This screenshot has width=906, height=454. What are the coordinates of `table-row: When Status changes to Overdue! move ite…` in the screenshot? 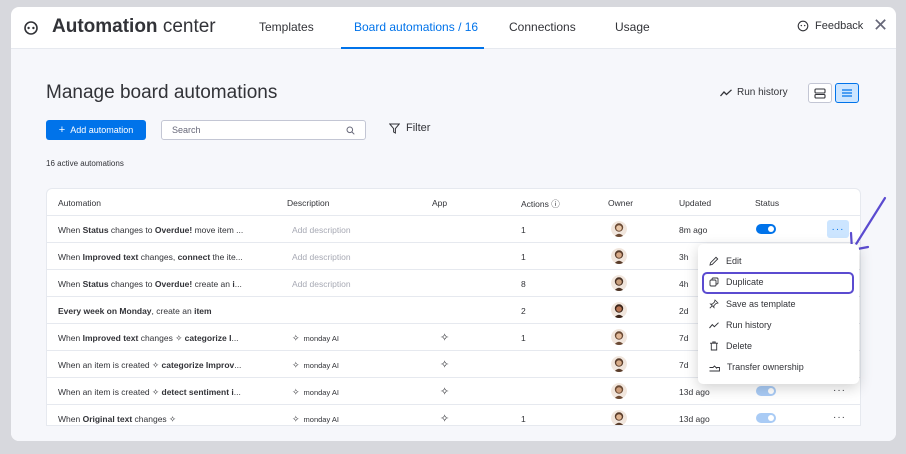 It's located at (453, 229).